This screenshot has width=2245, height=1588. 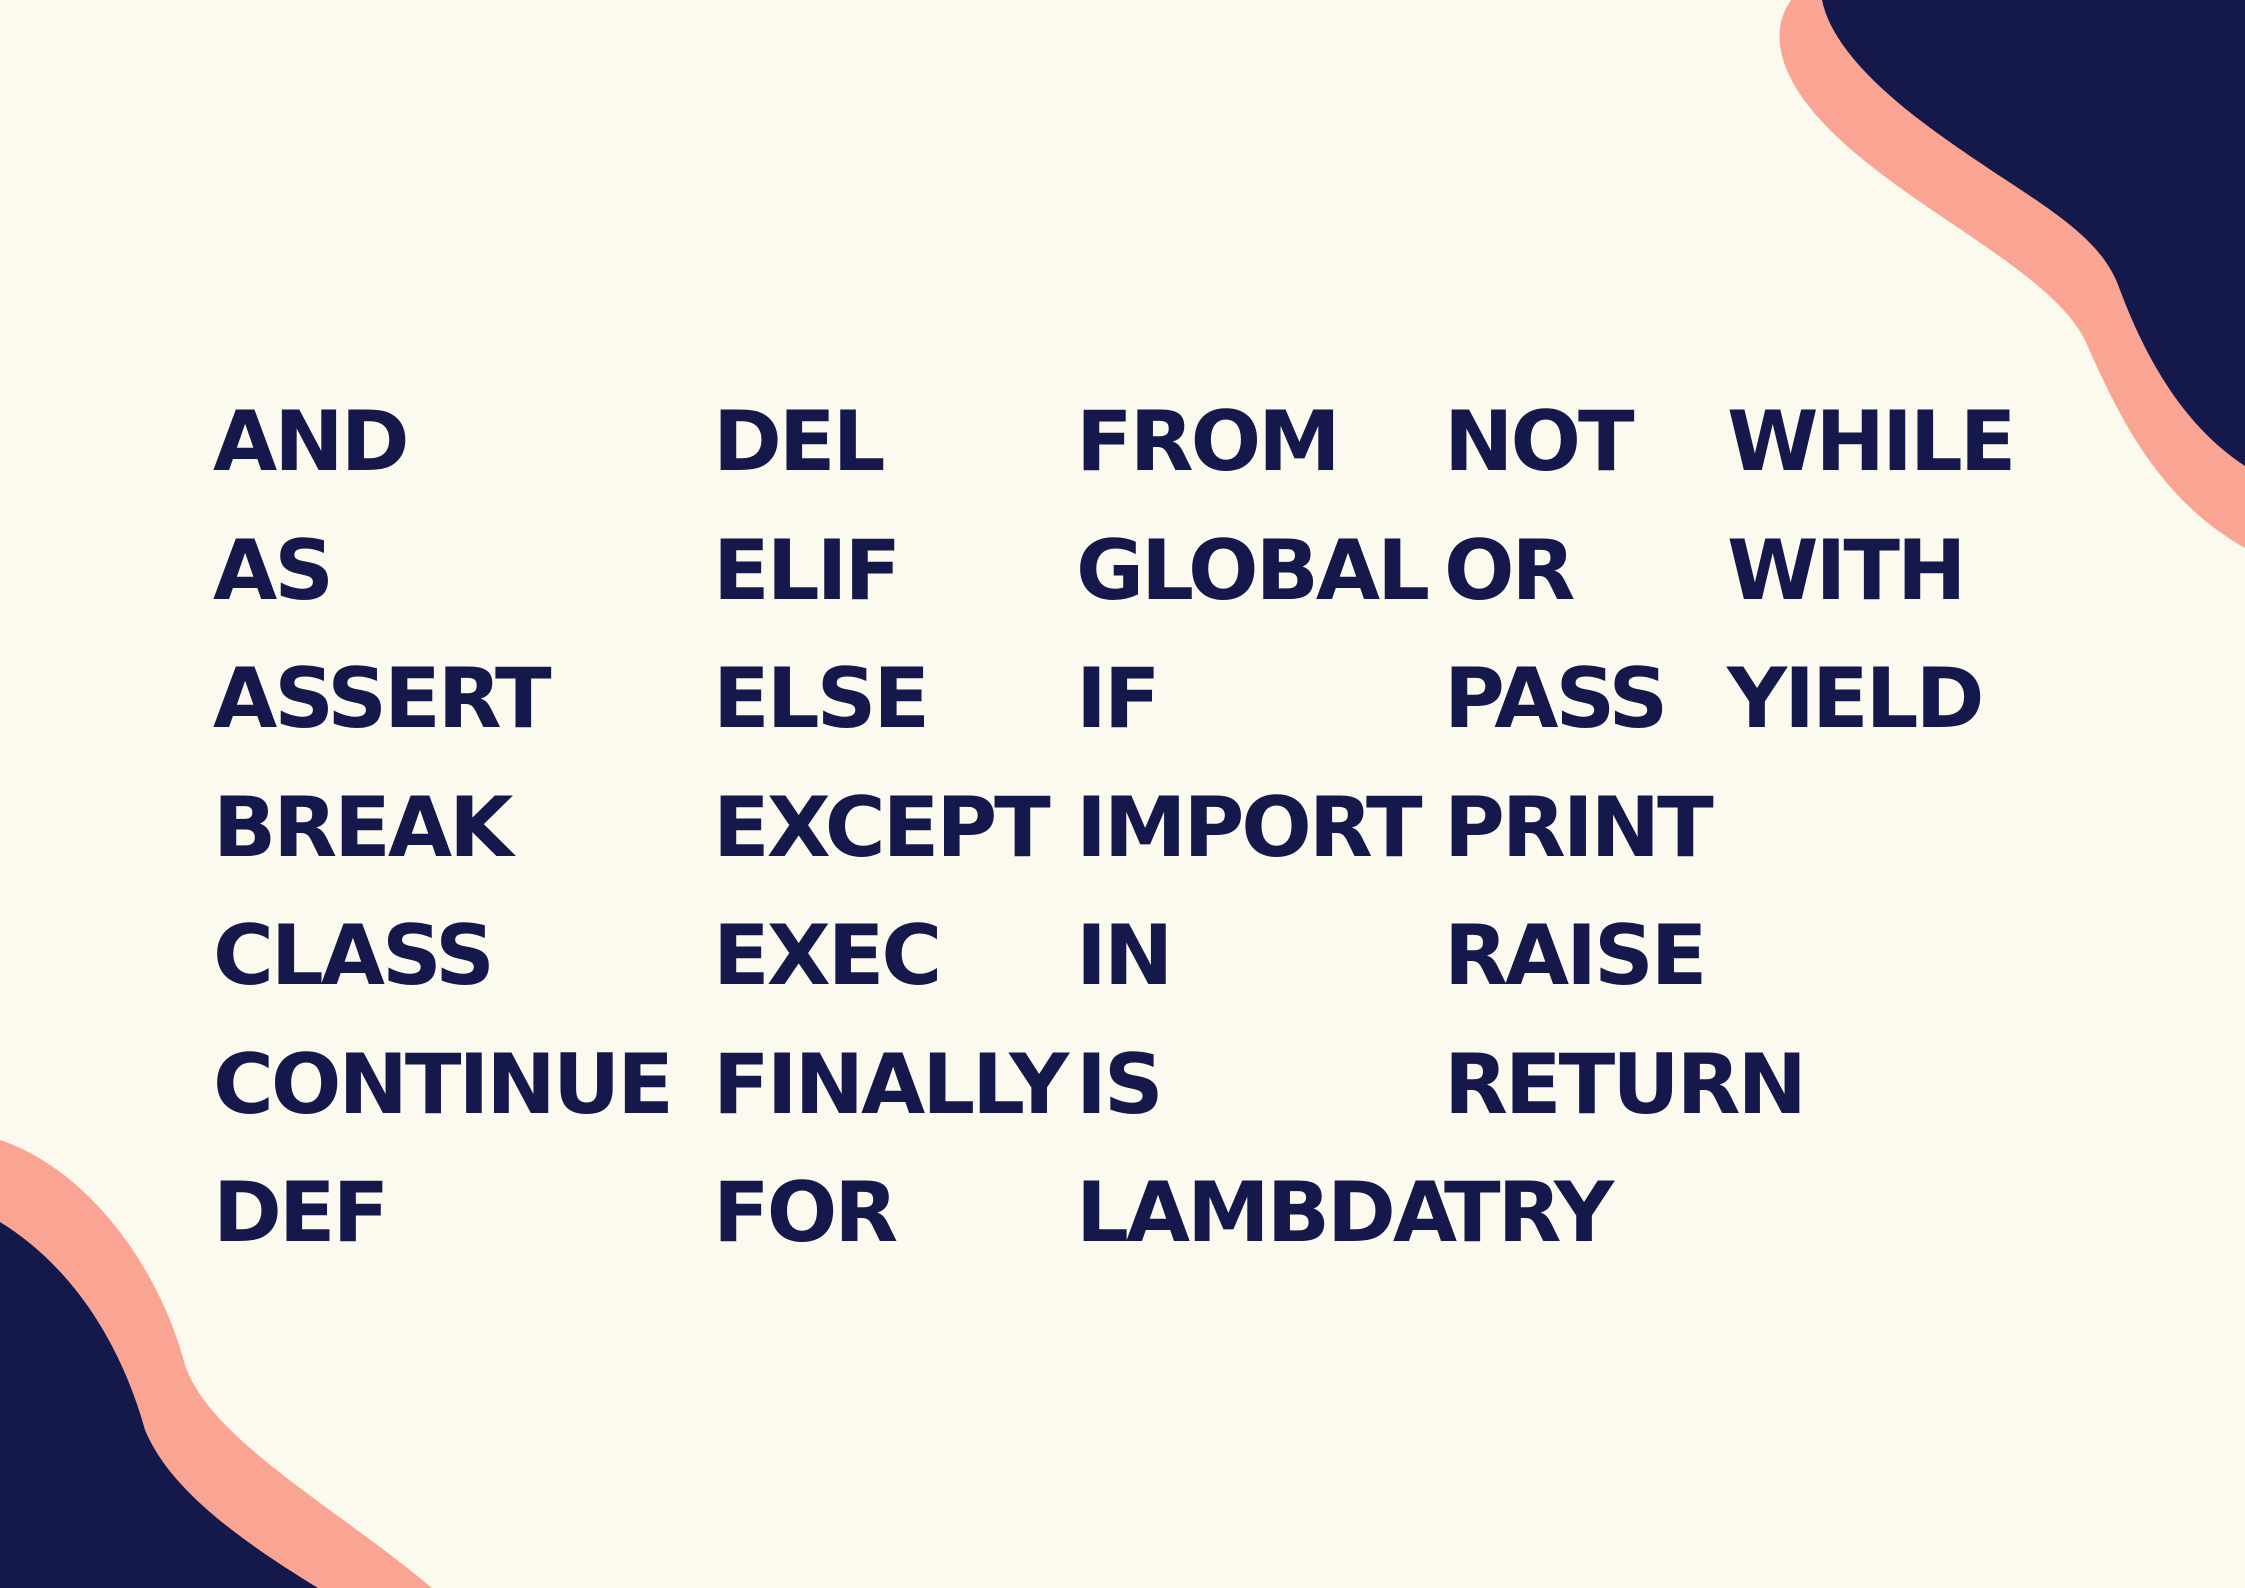 I want to click on keyword: DEF, so click(x=301, y=1212).